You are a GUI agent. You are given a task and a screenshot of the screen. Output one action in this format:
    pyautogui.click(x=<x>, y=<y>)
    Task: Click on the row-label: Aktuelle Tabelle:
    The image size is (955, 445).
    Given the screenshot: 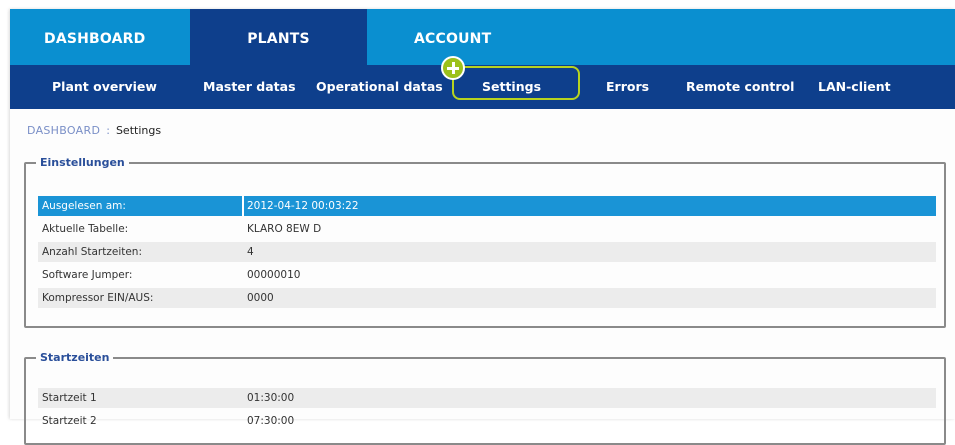 What is the action you would take?
    pyautogui.click(x=85, y=229)
    